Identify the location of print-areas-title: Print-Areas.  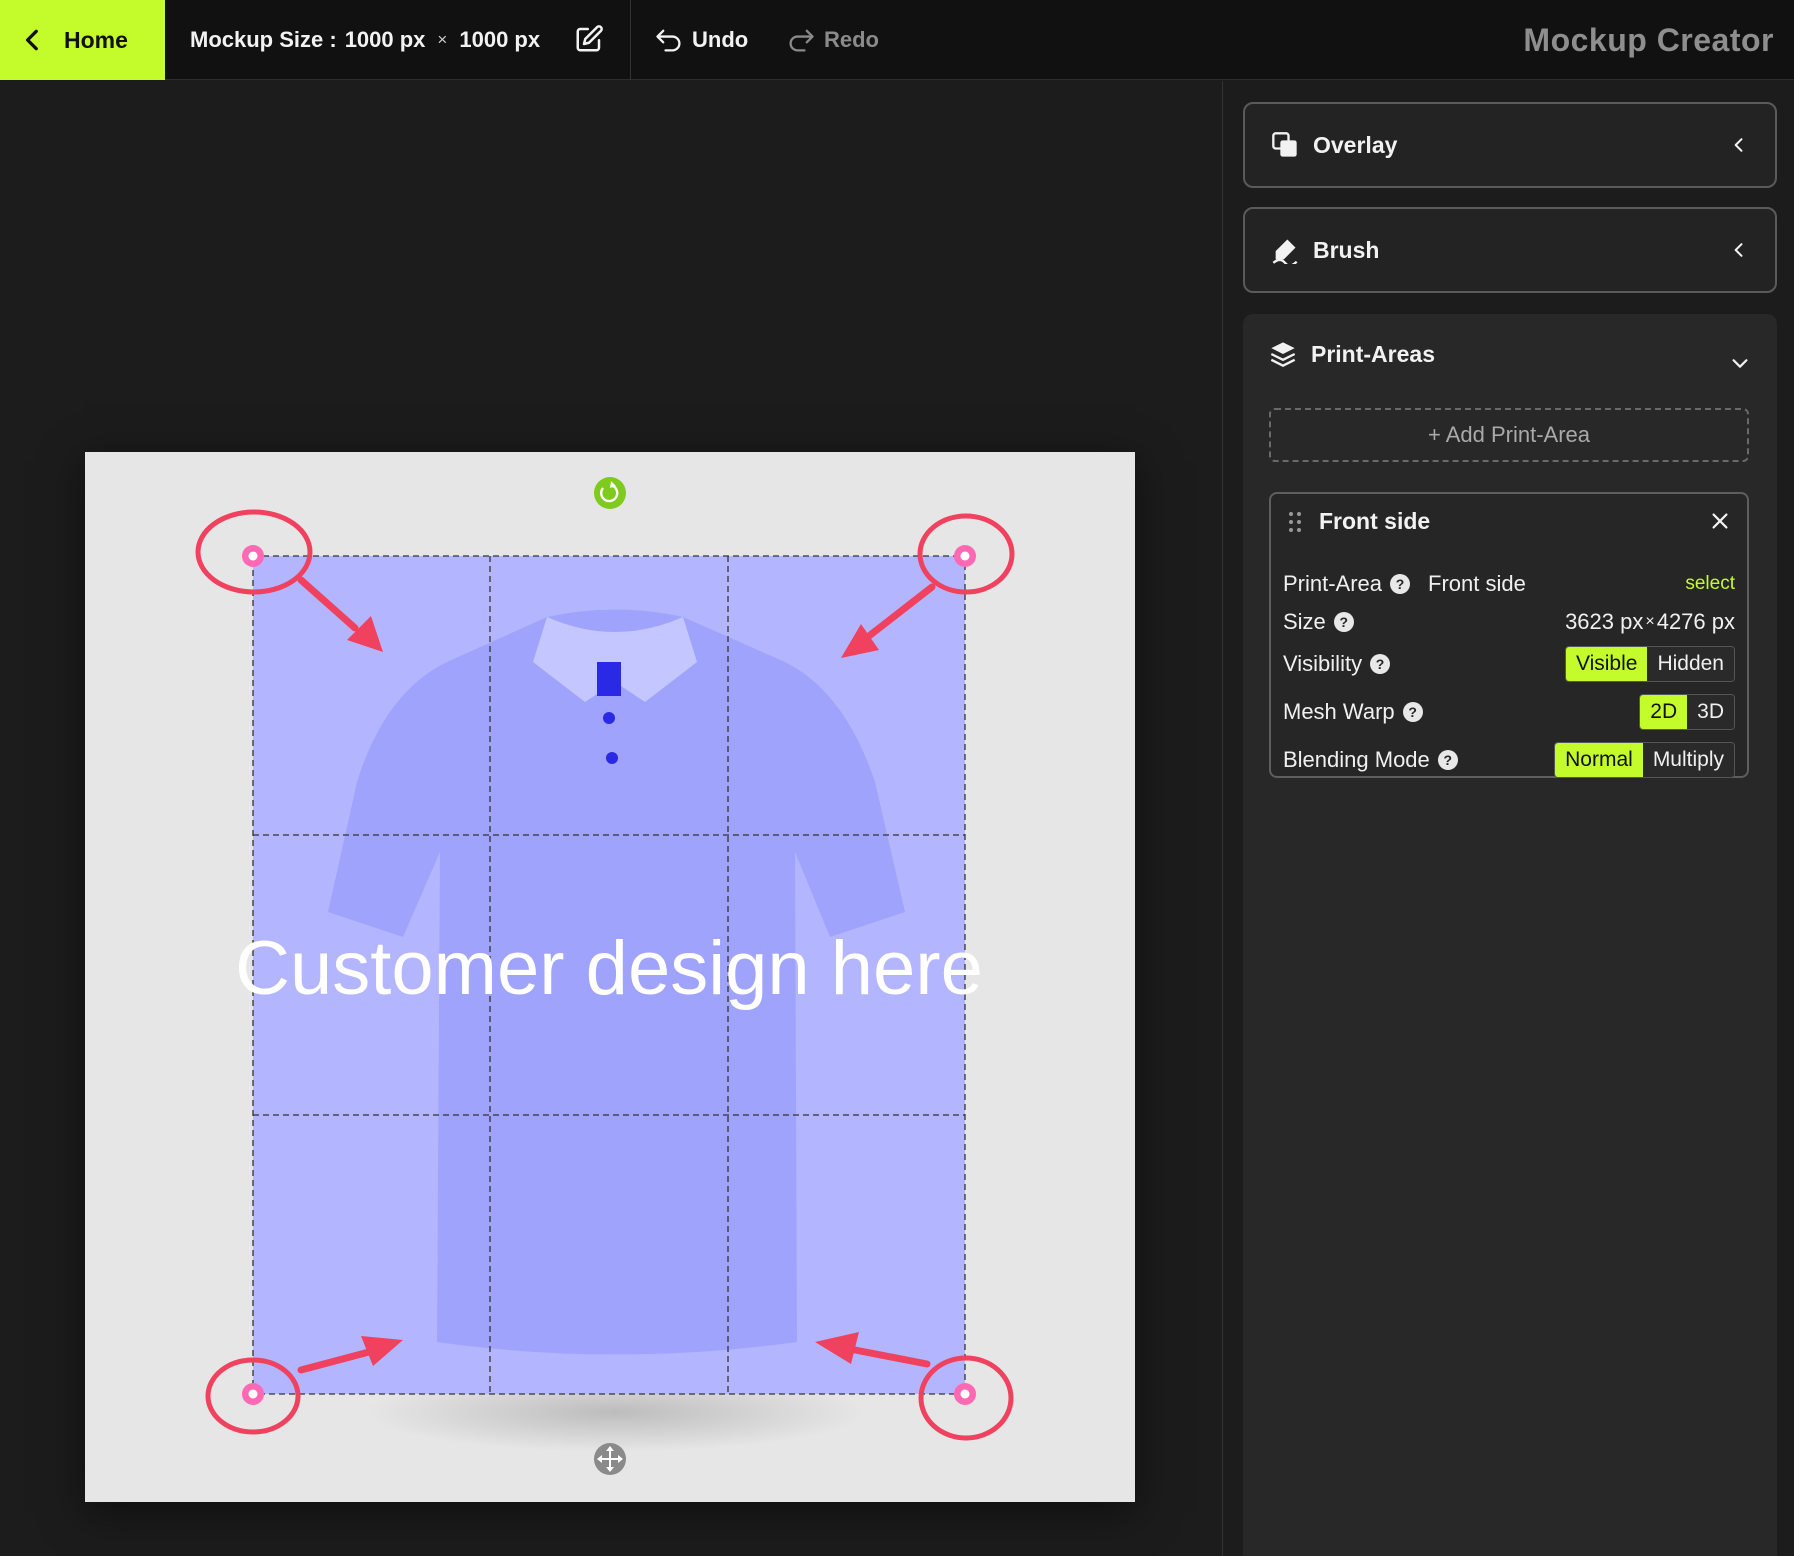
(1373, 353).